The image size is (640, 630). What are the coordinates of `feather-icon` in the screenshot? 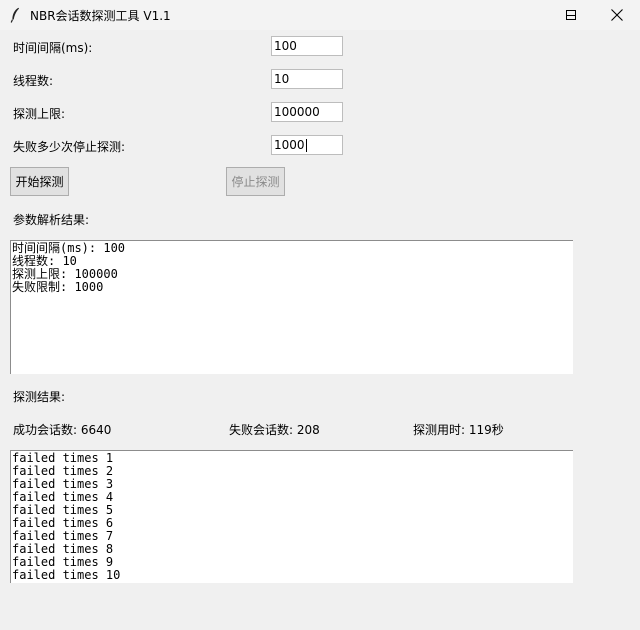 It's located at (14, 15).